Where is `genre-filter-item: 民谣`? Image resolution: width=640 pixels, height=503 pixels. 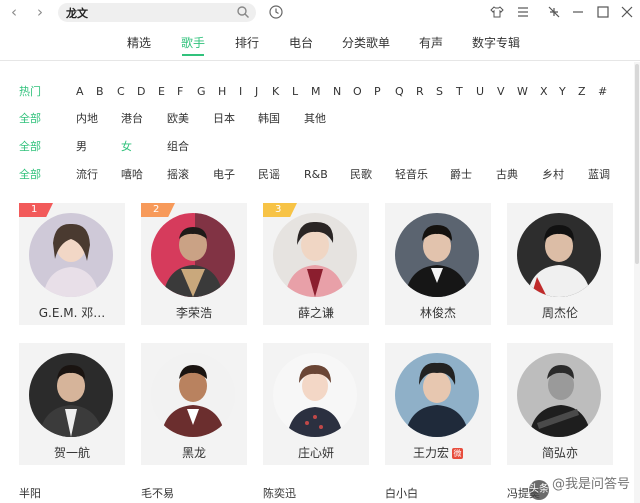
genre-filter-item: 民谣 is located at coordinates (269, 175).